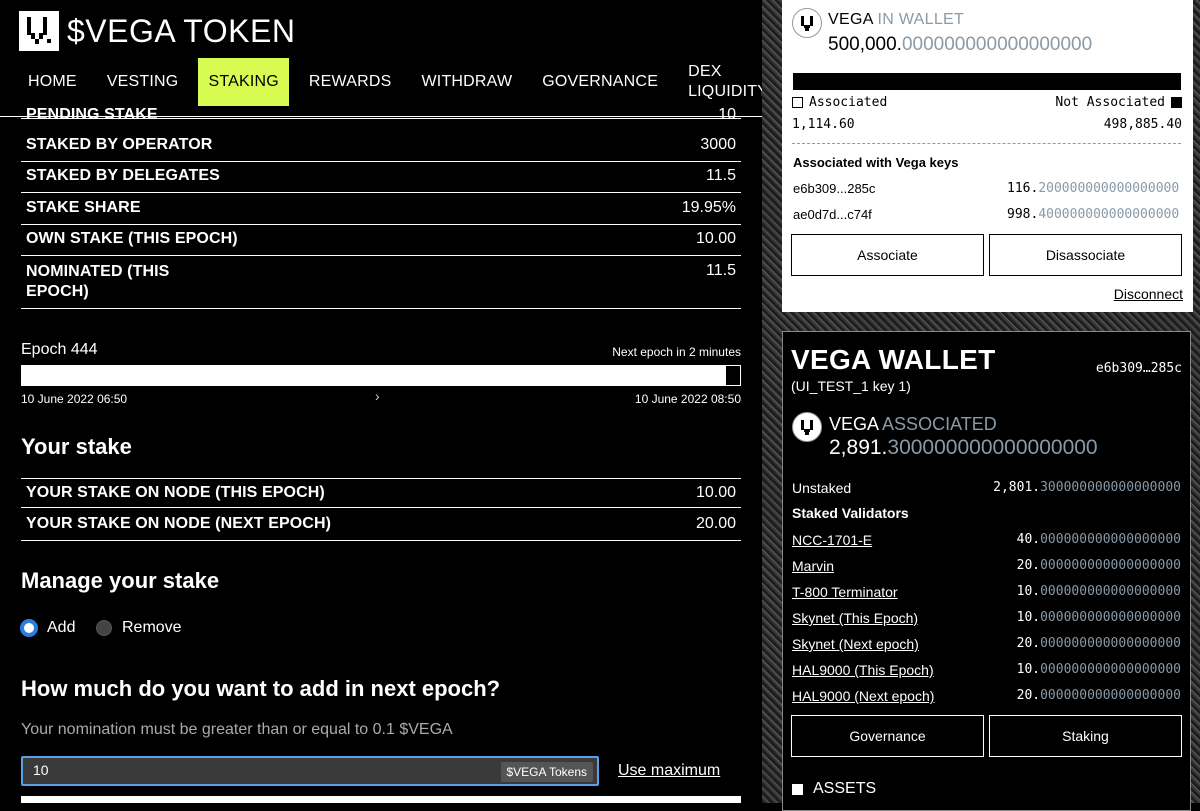 This screenshot has height=811, width=1200. I want to click on row-label: NOMINATED (THIS EPOCH), so click(95, 285).